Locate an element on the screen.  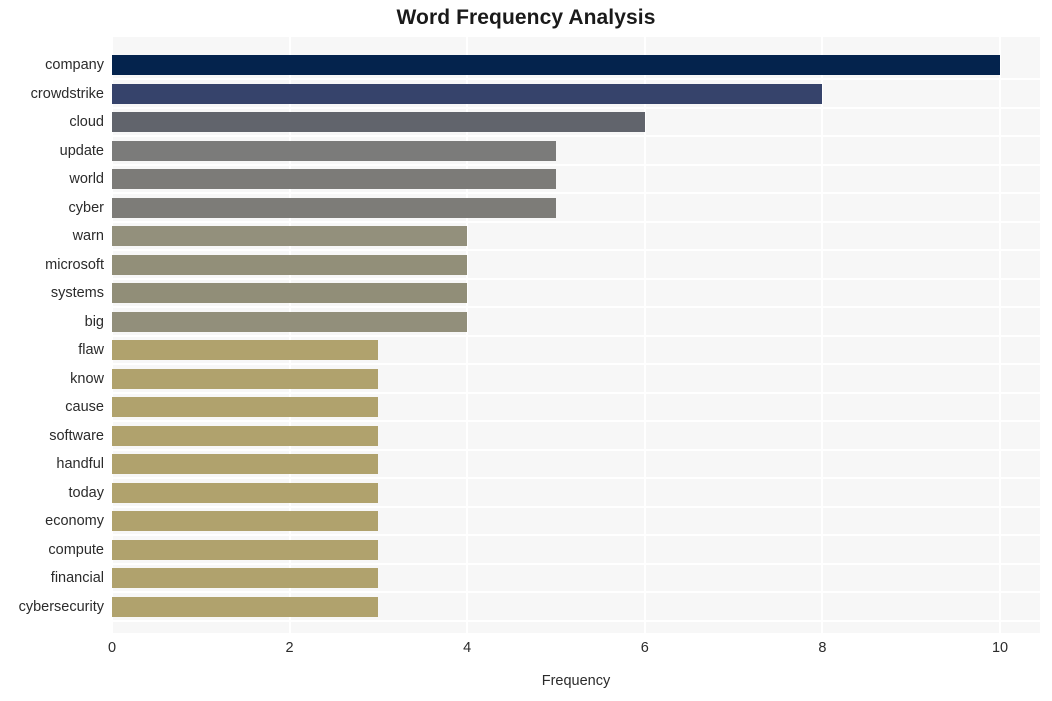
y-axis-tick-label: flaw is located at coordinates (91, 350).